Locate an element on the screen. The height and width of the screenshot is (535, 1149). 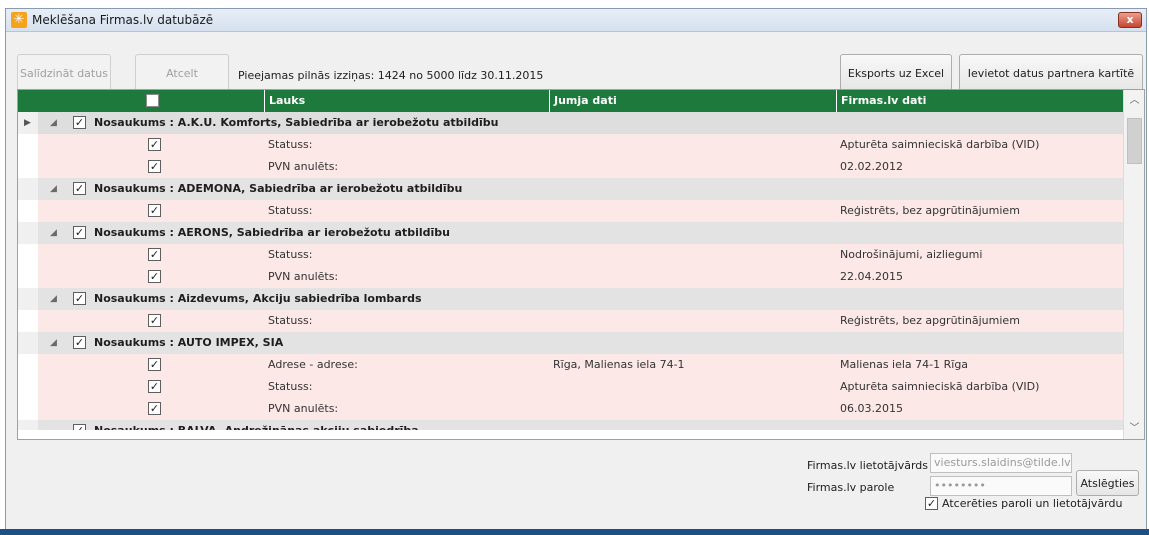
firmas-value-cell: 22.04.2015 is located at coordinates (871, 276).